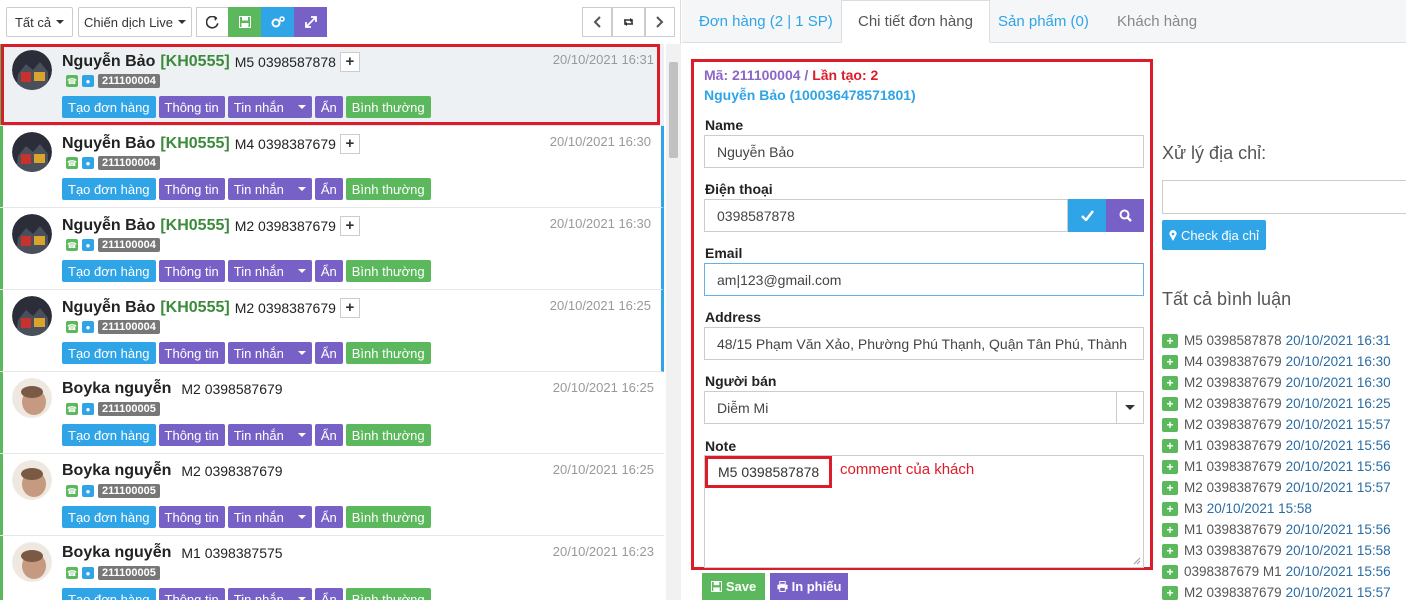 This screenshot has height=603, width=1406. What do you see at coordinates (628, 22) in the screenshot?
I see `swap-button` at bounding box center [628, 22].